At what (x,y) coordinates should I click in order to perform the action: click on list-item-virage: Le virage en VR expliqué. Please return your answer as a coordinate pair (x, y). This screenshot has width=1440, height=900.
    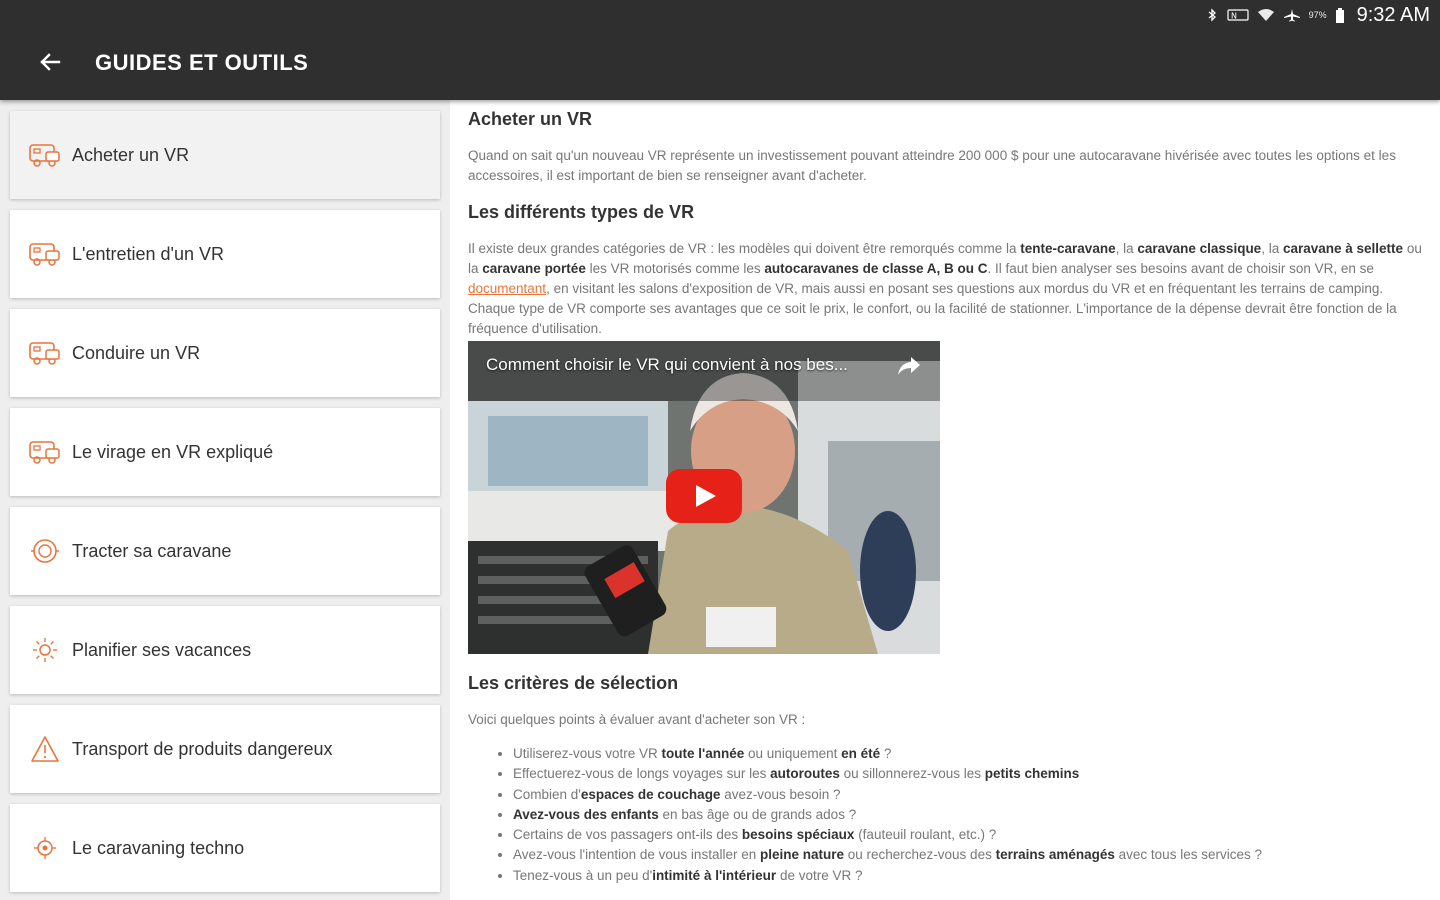
    Looking at the image, I should click on (225, 452).